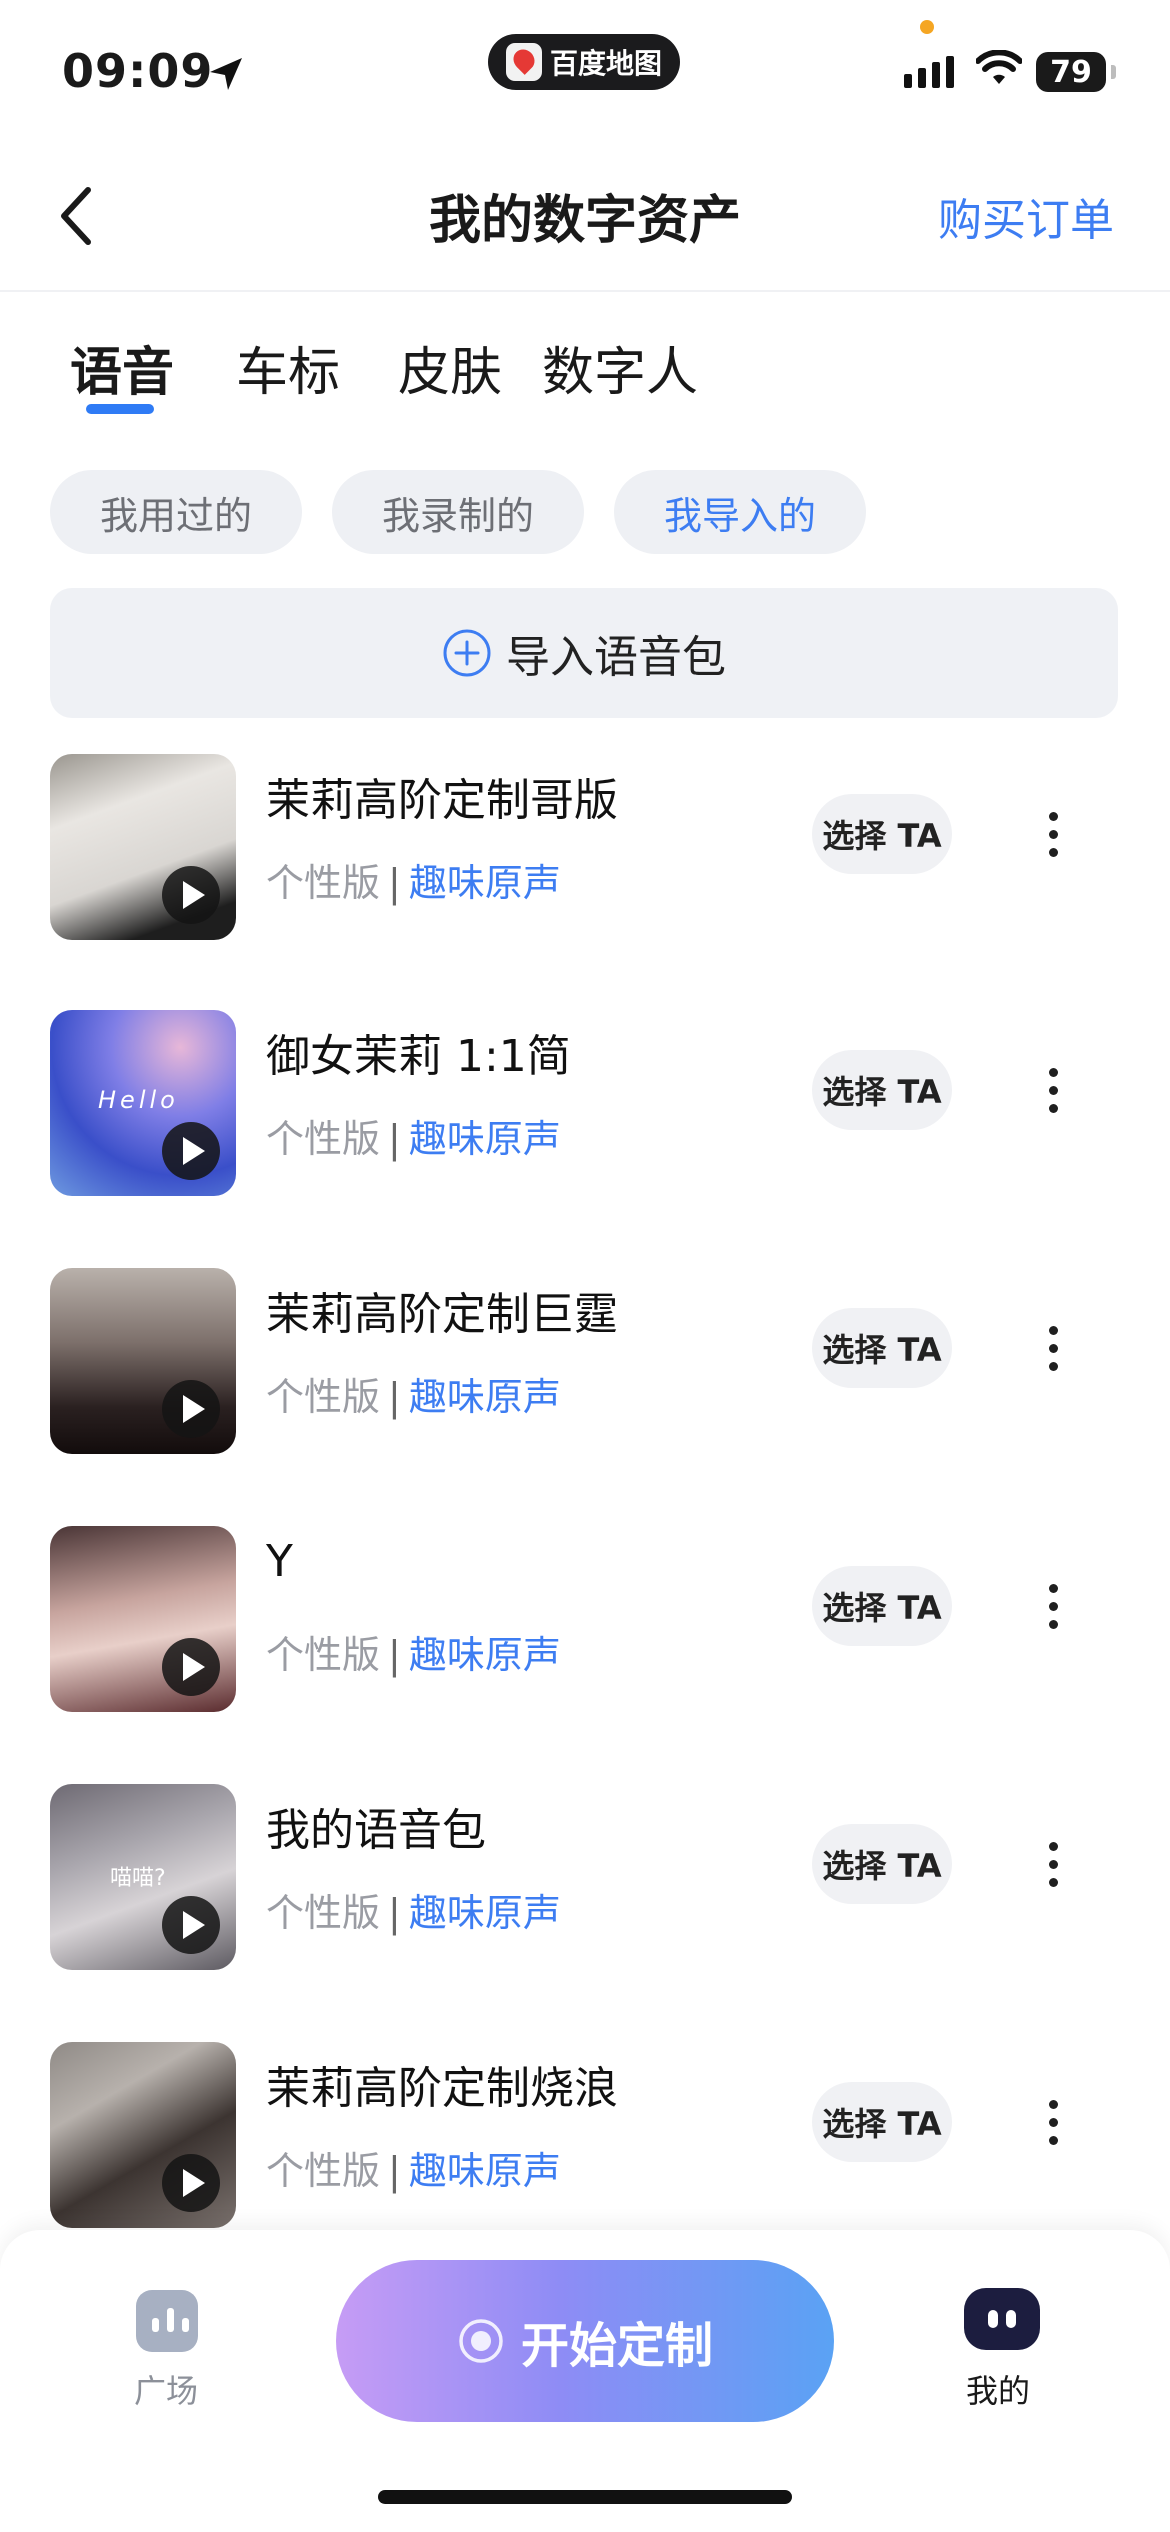 The image size is (1170, 2532). Describe the element at coordinates (1076, 72) in the screenshot. I see `battery-indicator: 79` at that location.